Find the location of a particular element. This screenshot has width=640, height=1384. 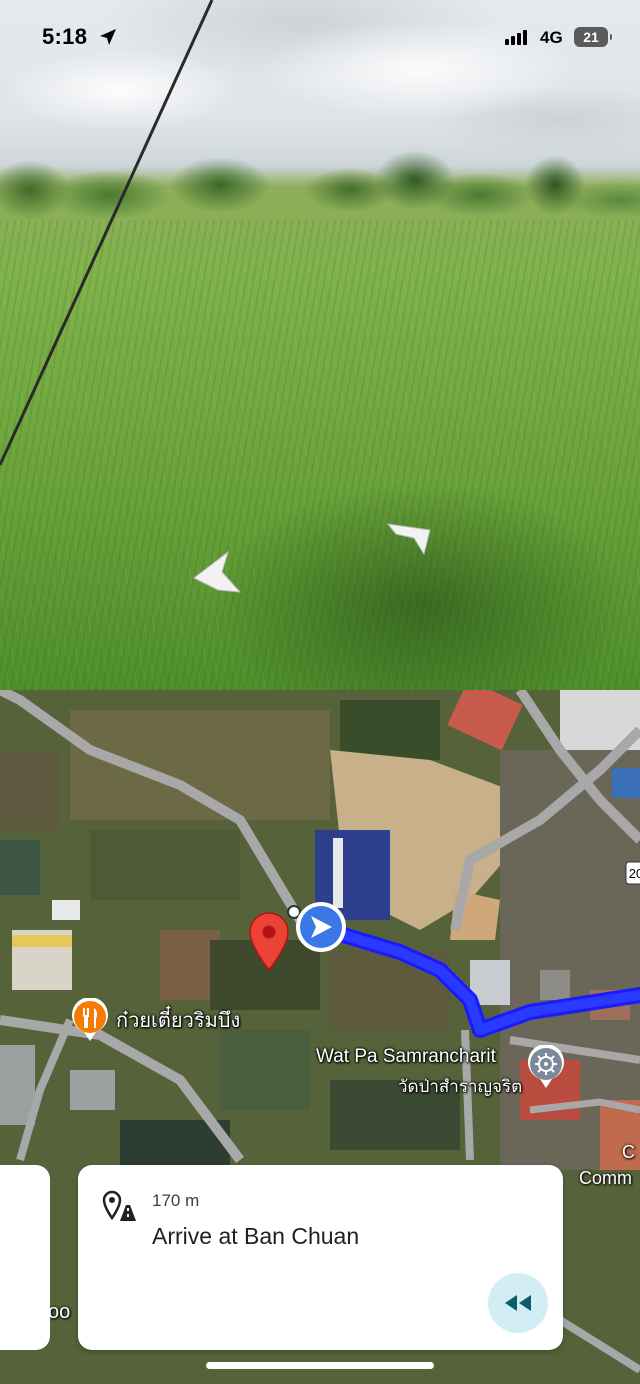

step-distance: 170 m is located at coordinates (176, 1200).